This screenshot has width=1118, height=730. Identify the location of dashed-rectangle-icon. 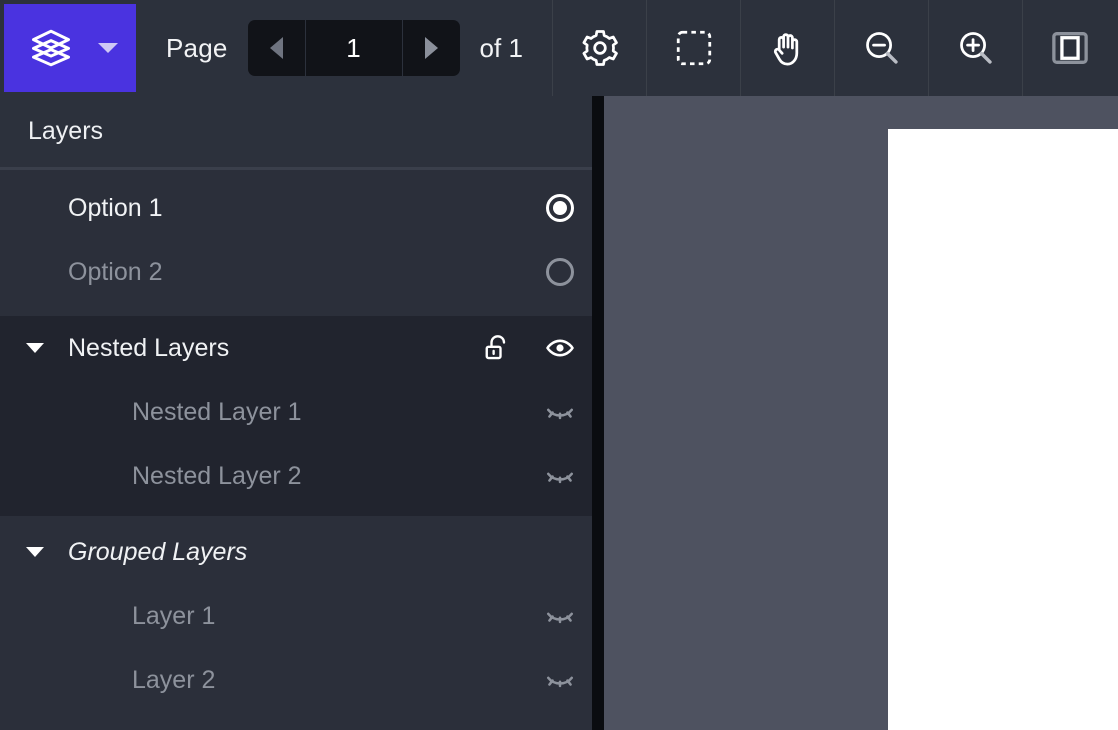
(693, 48).